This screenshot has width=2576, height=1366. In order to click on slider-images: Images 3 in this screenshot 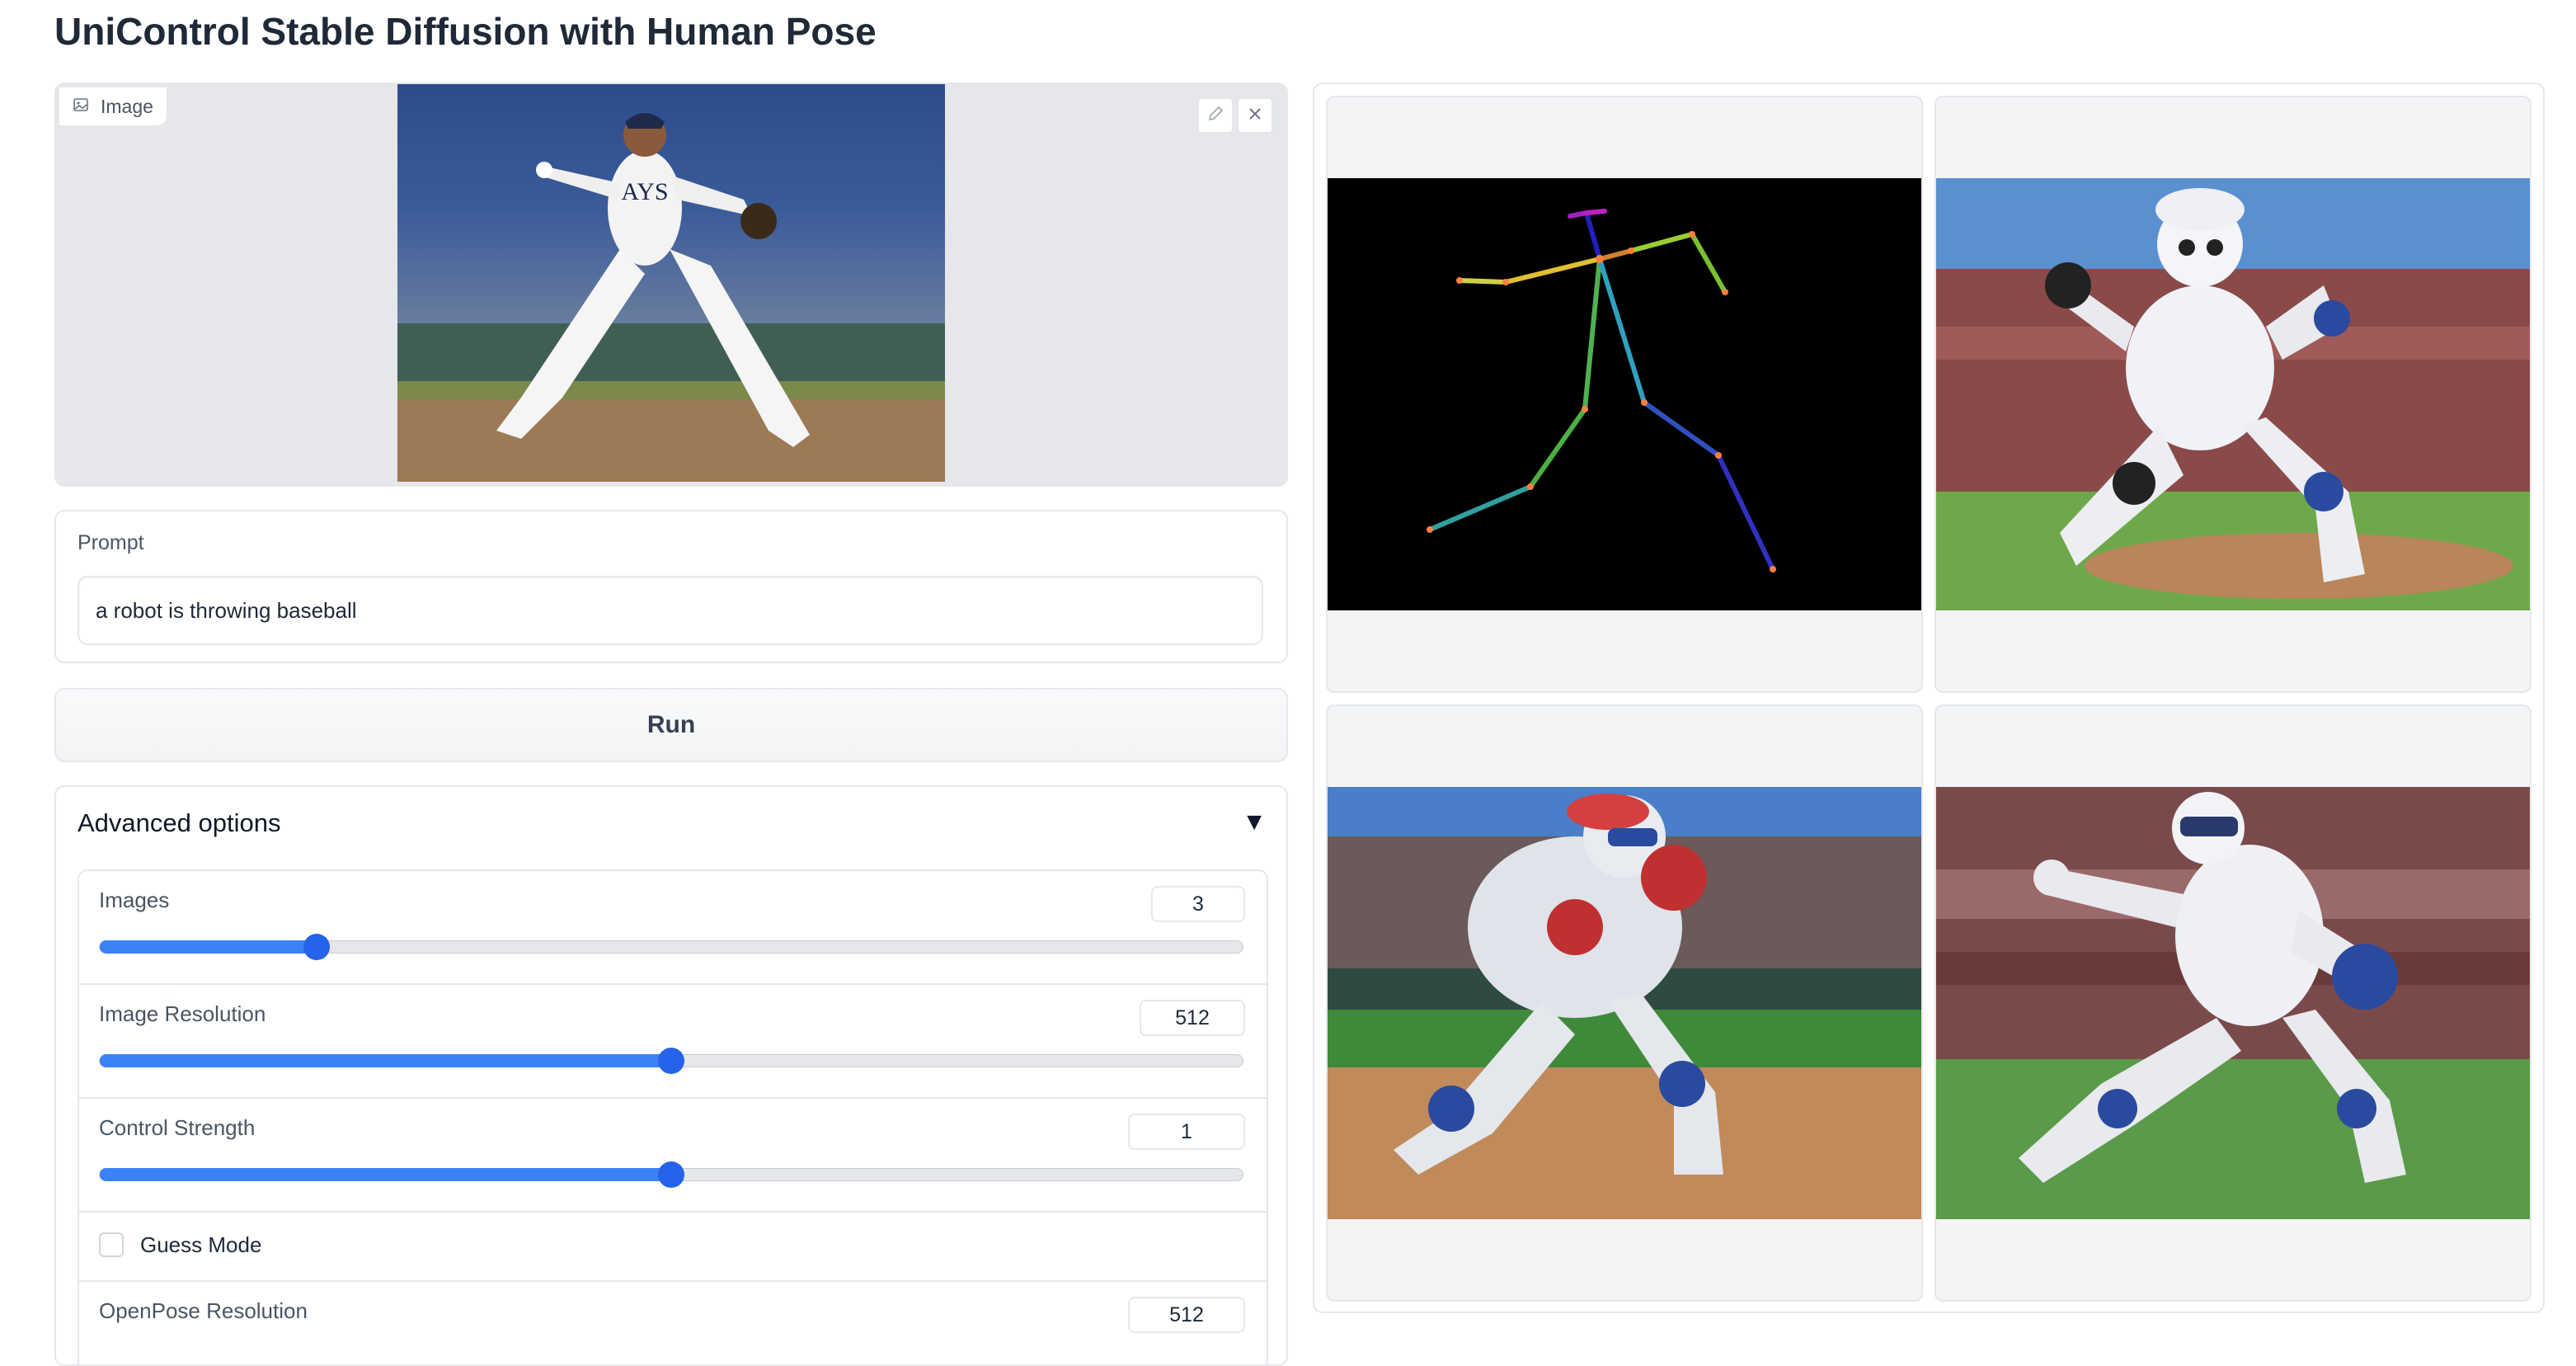, I will do `click(673, 928)`.